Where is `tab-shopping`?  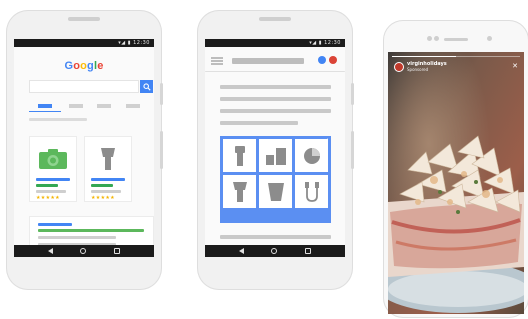 tab-shopping is located at coordinates (104, 106).